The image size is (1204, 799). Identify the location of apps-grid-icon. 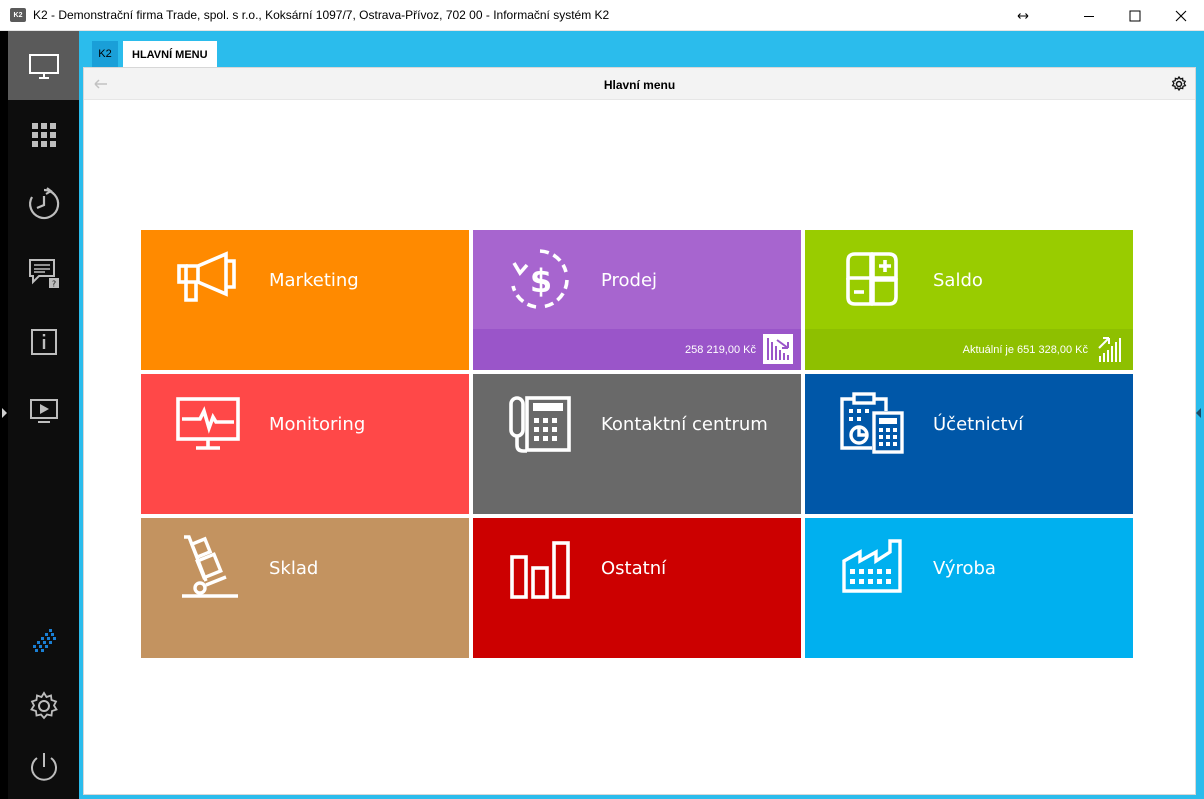
(43, 134).